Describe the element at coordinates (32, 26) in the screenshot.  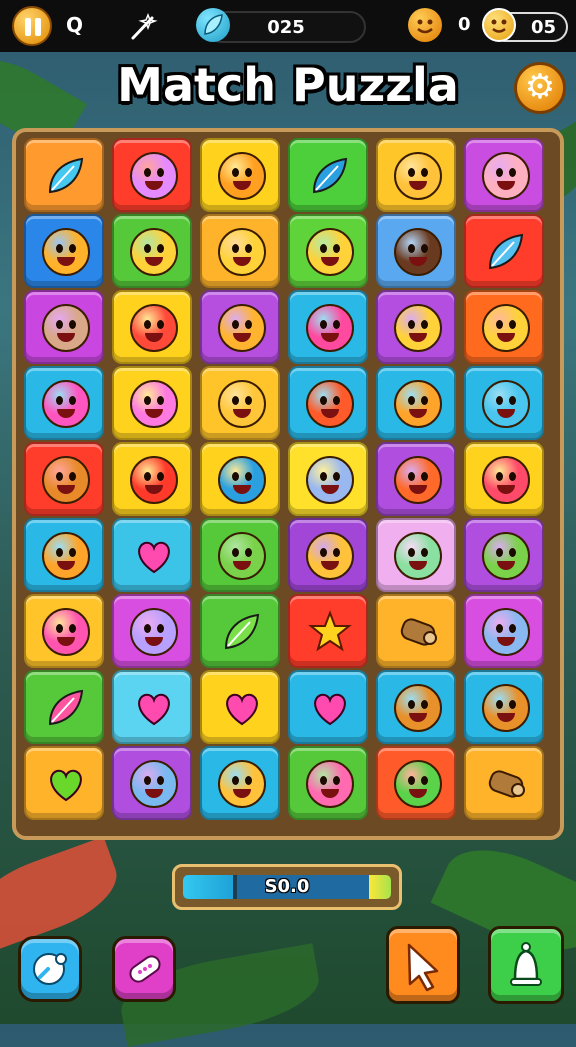
I see `pause-icon` at that location.